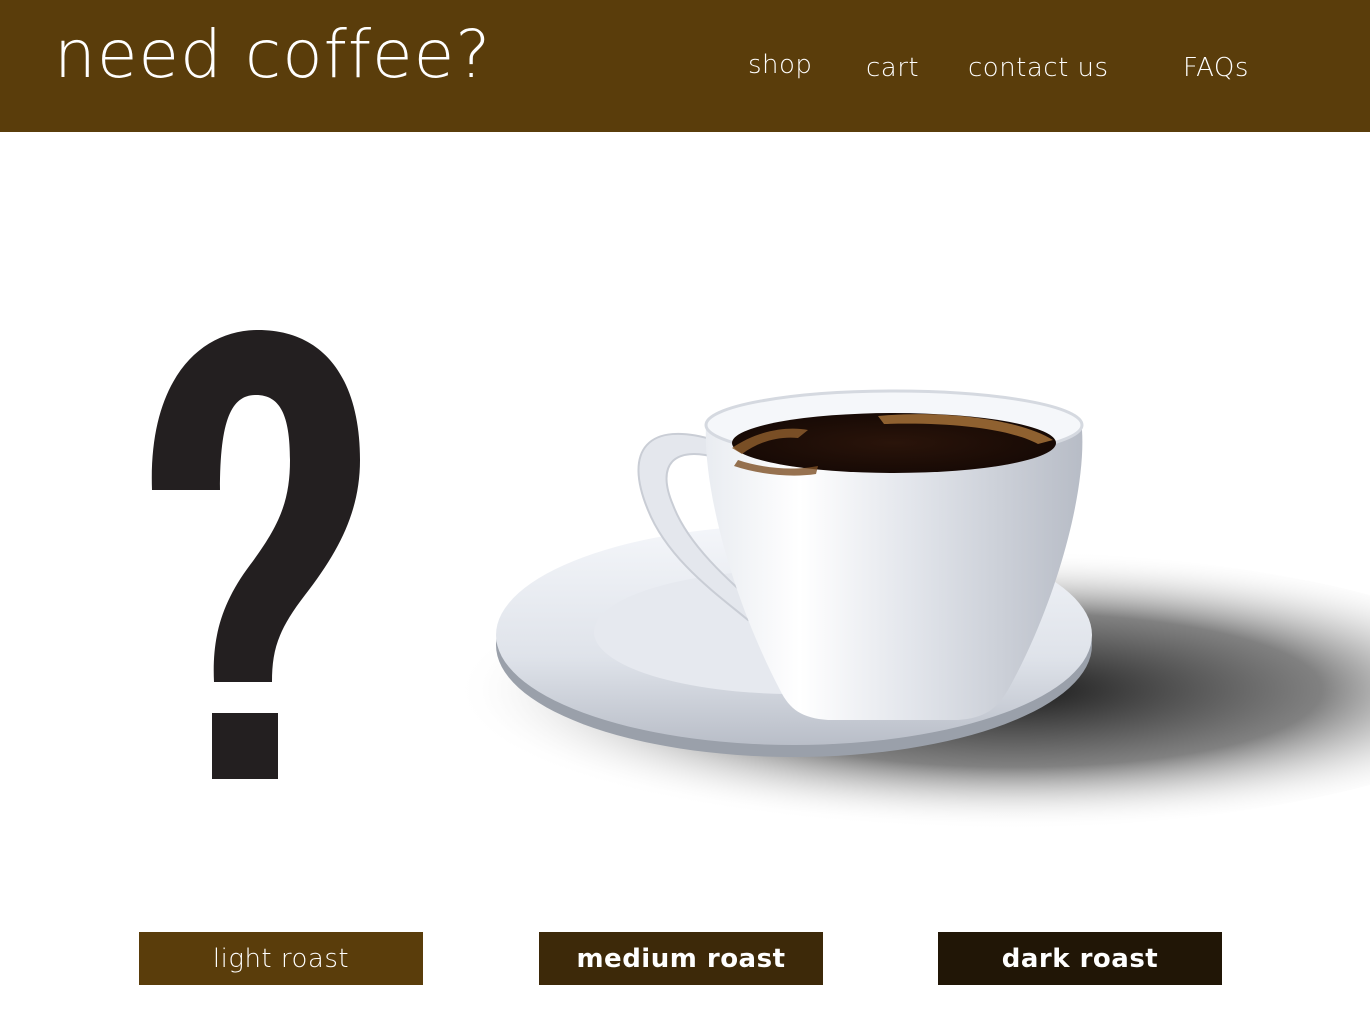 The image size is (1370, 1030). Describe the element at coordinates (780, 65) in the screenshot. I see `nav-shop-link: shop` at that location.